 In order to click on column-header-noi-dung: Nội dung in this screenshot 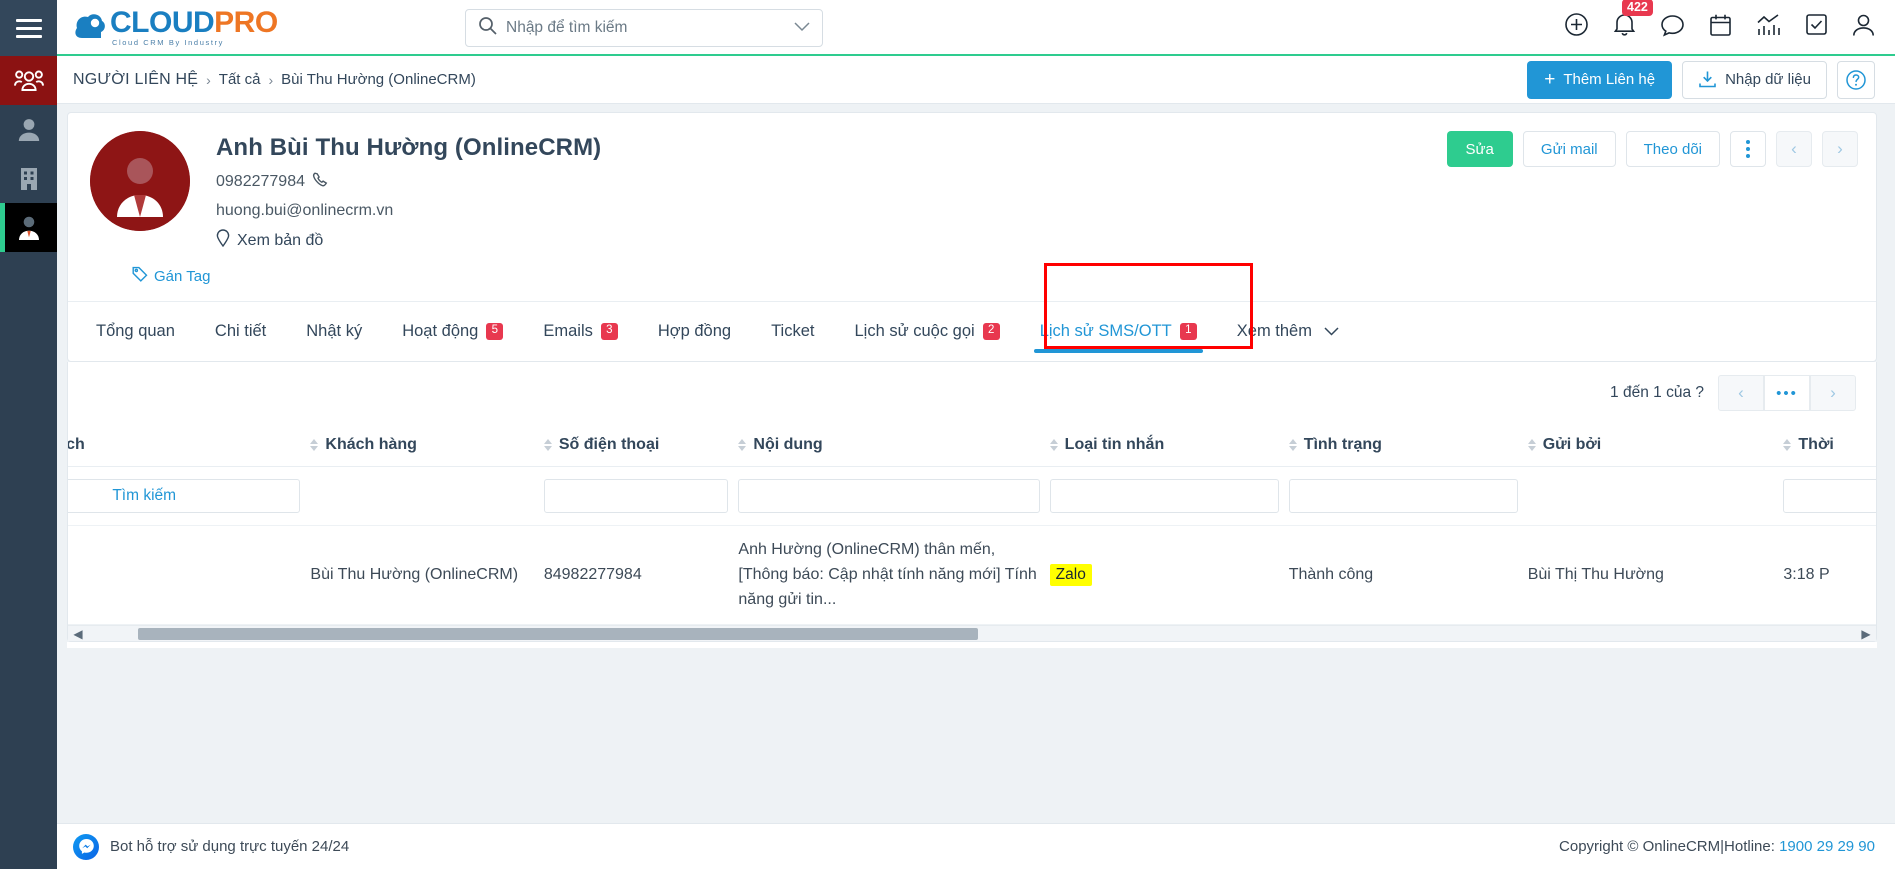, I will do `click(894, 445)`.